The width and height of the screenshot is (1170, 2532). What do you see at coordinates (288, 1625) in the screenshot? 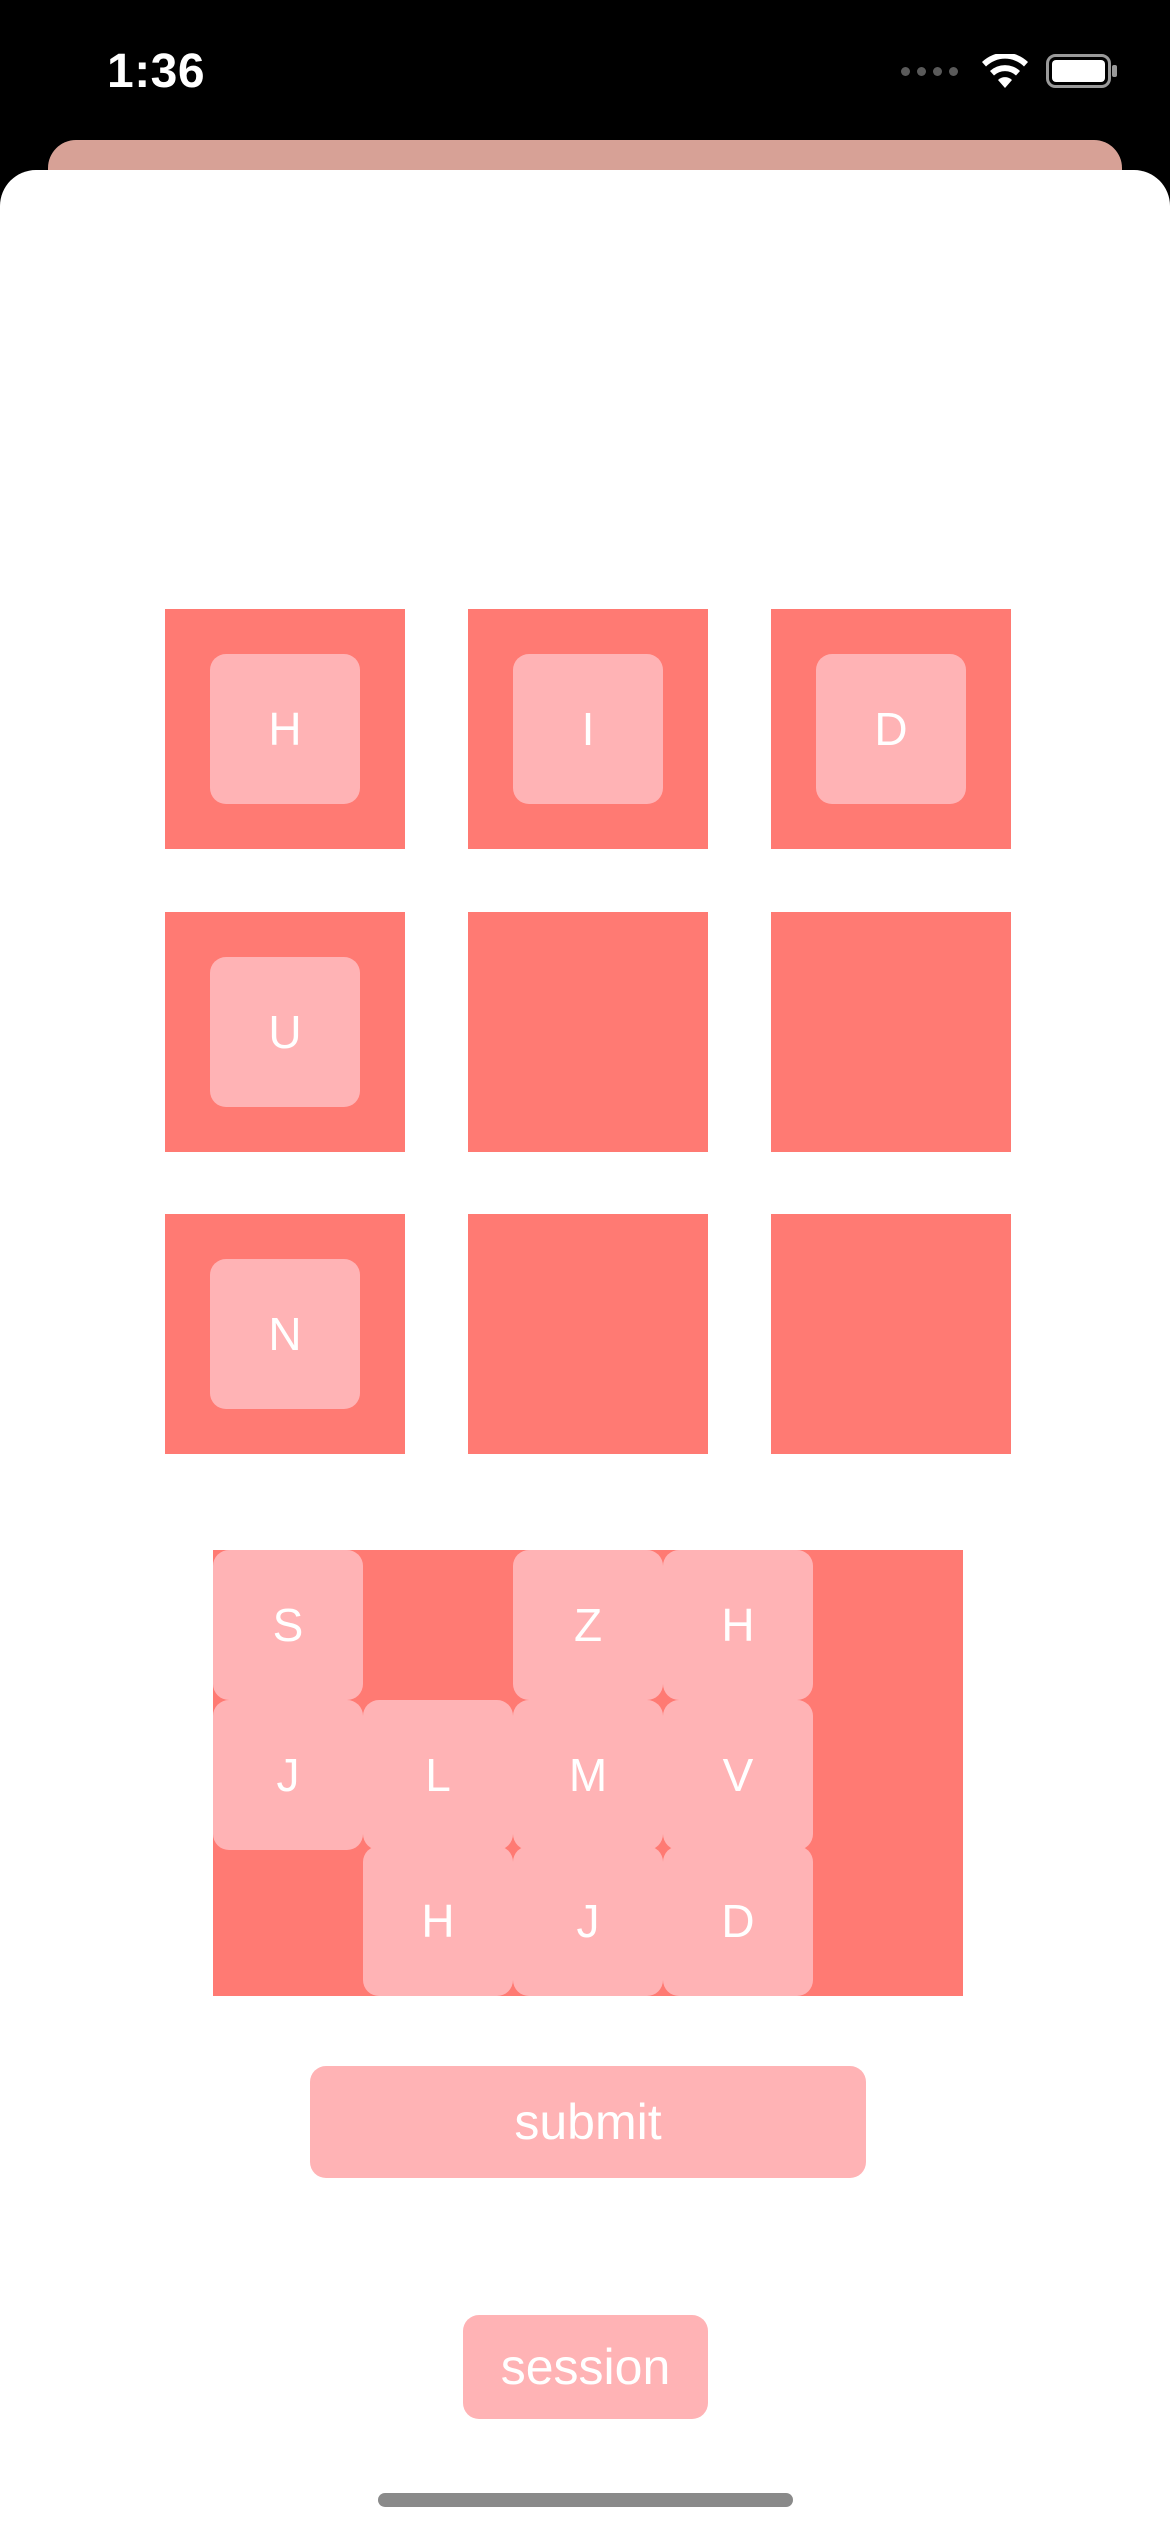
I see `letter-bank-tile: S` at bounding box center [288, 1625].